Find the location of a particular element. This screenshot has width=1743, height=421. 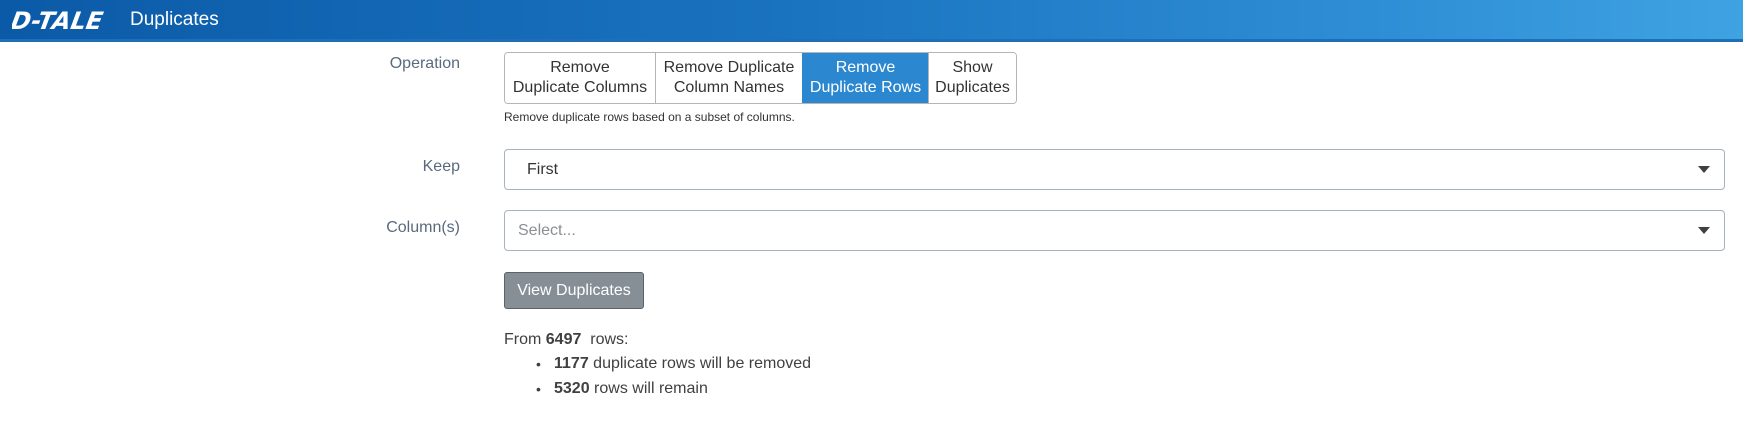

remain-count: 5320 is located at coordinates (572, 388).